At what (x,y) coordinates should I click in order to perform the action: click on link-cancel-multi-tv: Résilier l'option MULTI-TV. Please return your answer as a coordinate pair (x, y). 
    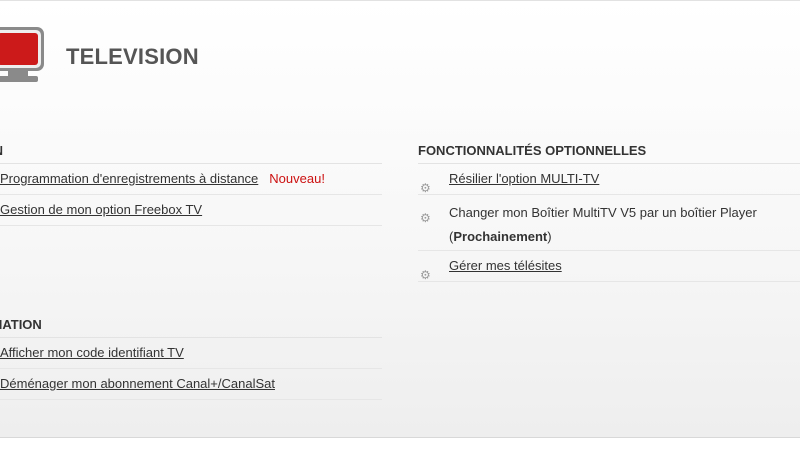
    Looking at the image, I should click on (524, 178).